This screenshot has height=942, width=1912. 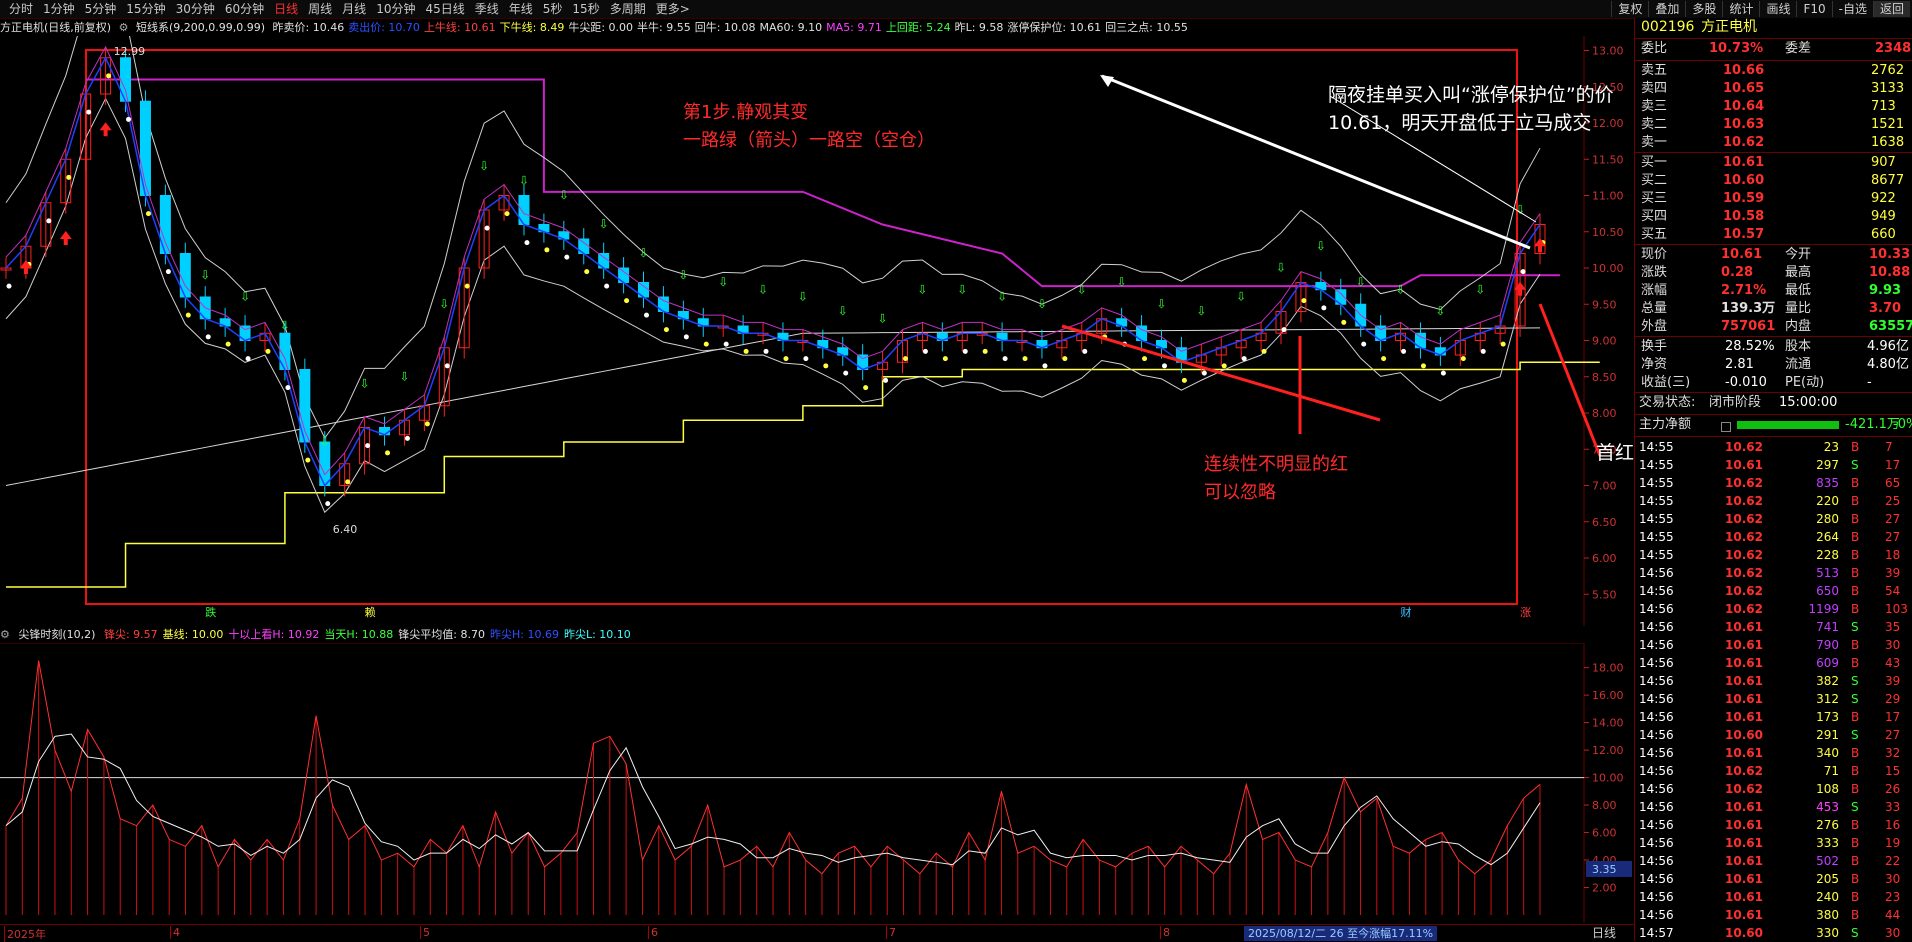 What do you see at coordinates (1726, 427) in the screenshot?
I see `expand-icon` at bounding box center [1726, 427].